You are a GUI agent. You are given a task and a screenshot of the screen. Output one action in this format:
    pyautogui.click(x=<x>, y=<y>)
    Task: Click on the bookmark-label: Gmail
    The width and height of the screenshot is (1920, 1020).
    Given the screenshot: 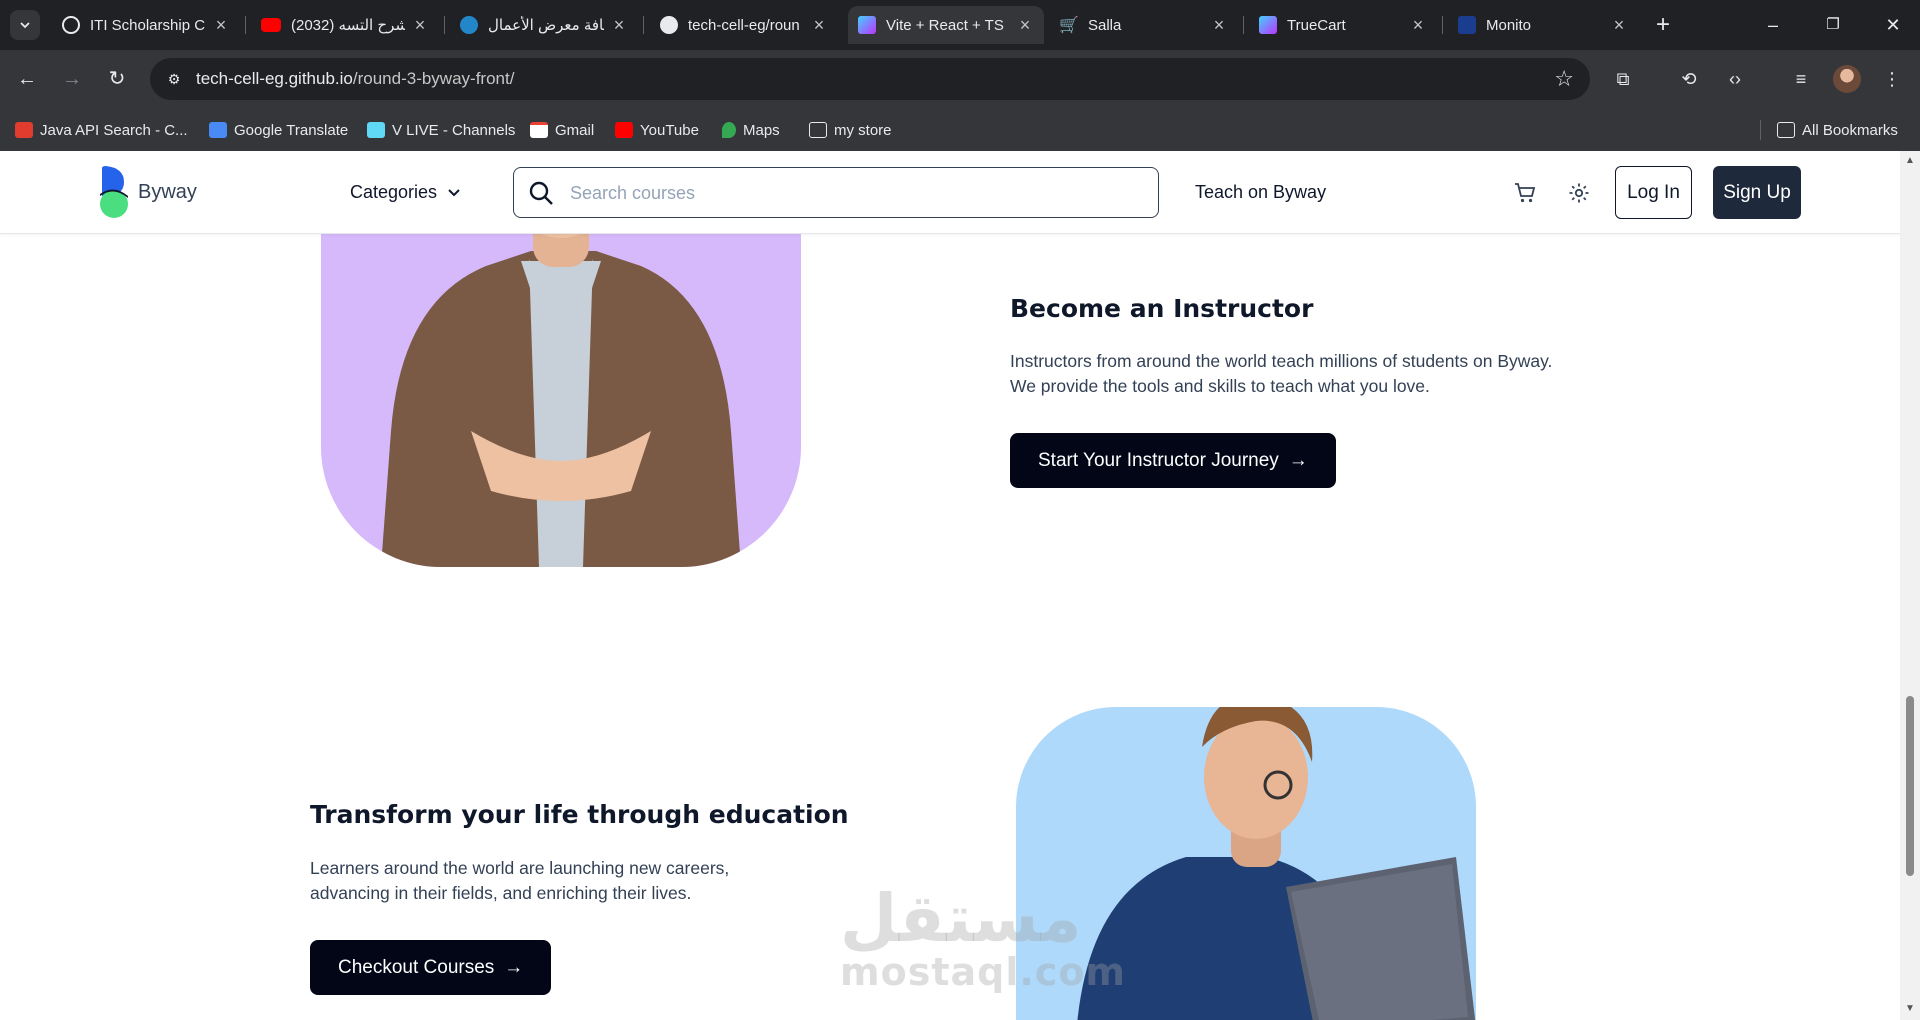 What is the action you would take?
    pyautogui.click(x=575, y=130)
    